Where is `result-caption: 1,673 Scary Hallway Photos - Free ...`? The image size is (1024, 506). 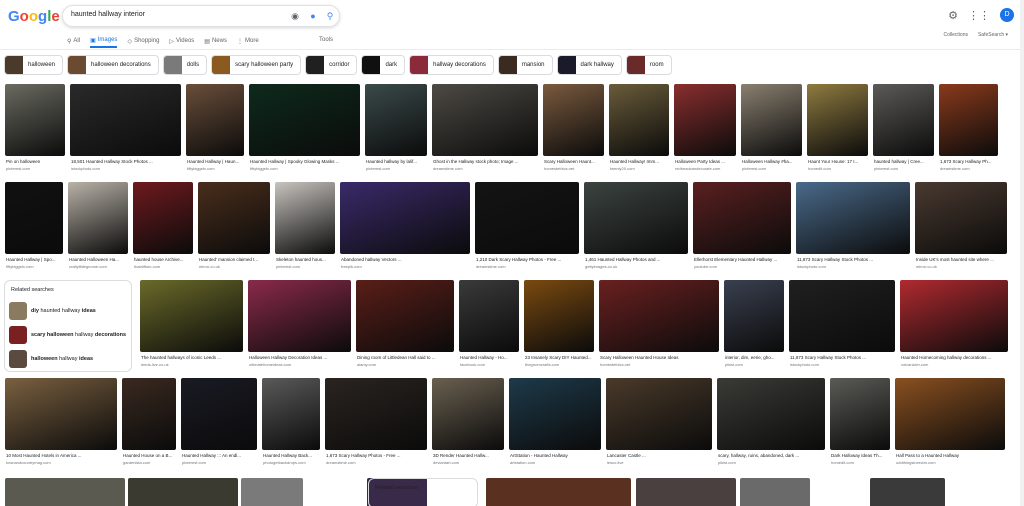 result-caption: 1,673 Scary Hallway Photos - Free ... is located at coordinates (377, 455).